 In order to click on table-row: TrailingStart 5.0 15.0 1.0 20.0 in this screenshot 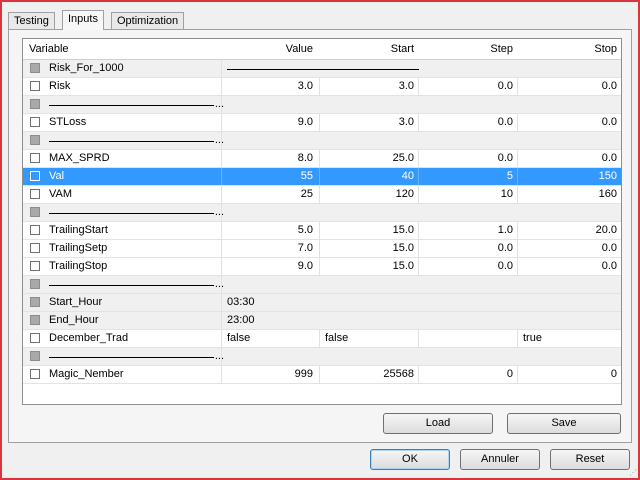, I will do `click(322, 231)`.